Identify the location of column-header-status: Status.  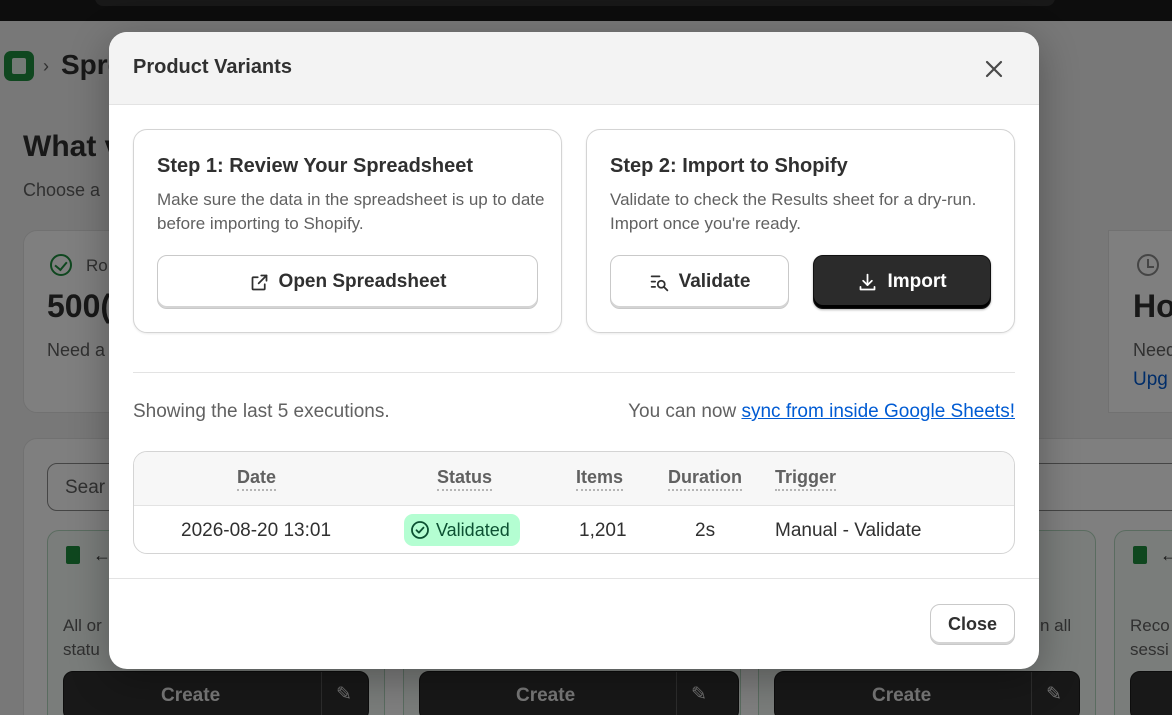
(465, 479).